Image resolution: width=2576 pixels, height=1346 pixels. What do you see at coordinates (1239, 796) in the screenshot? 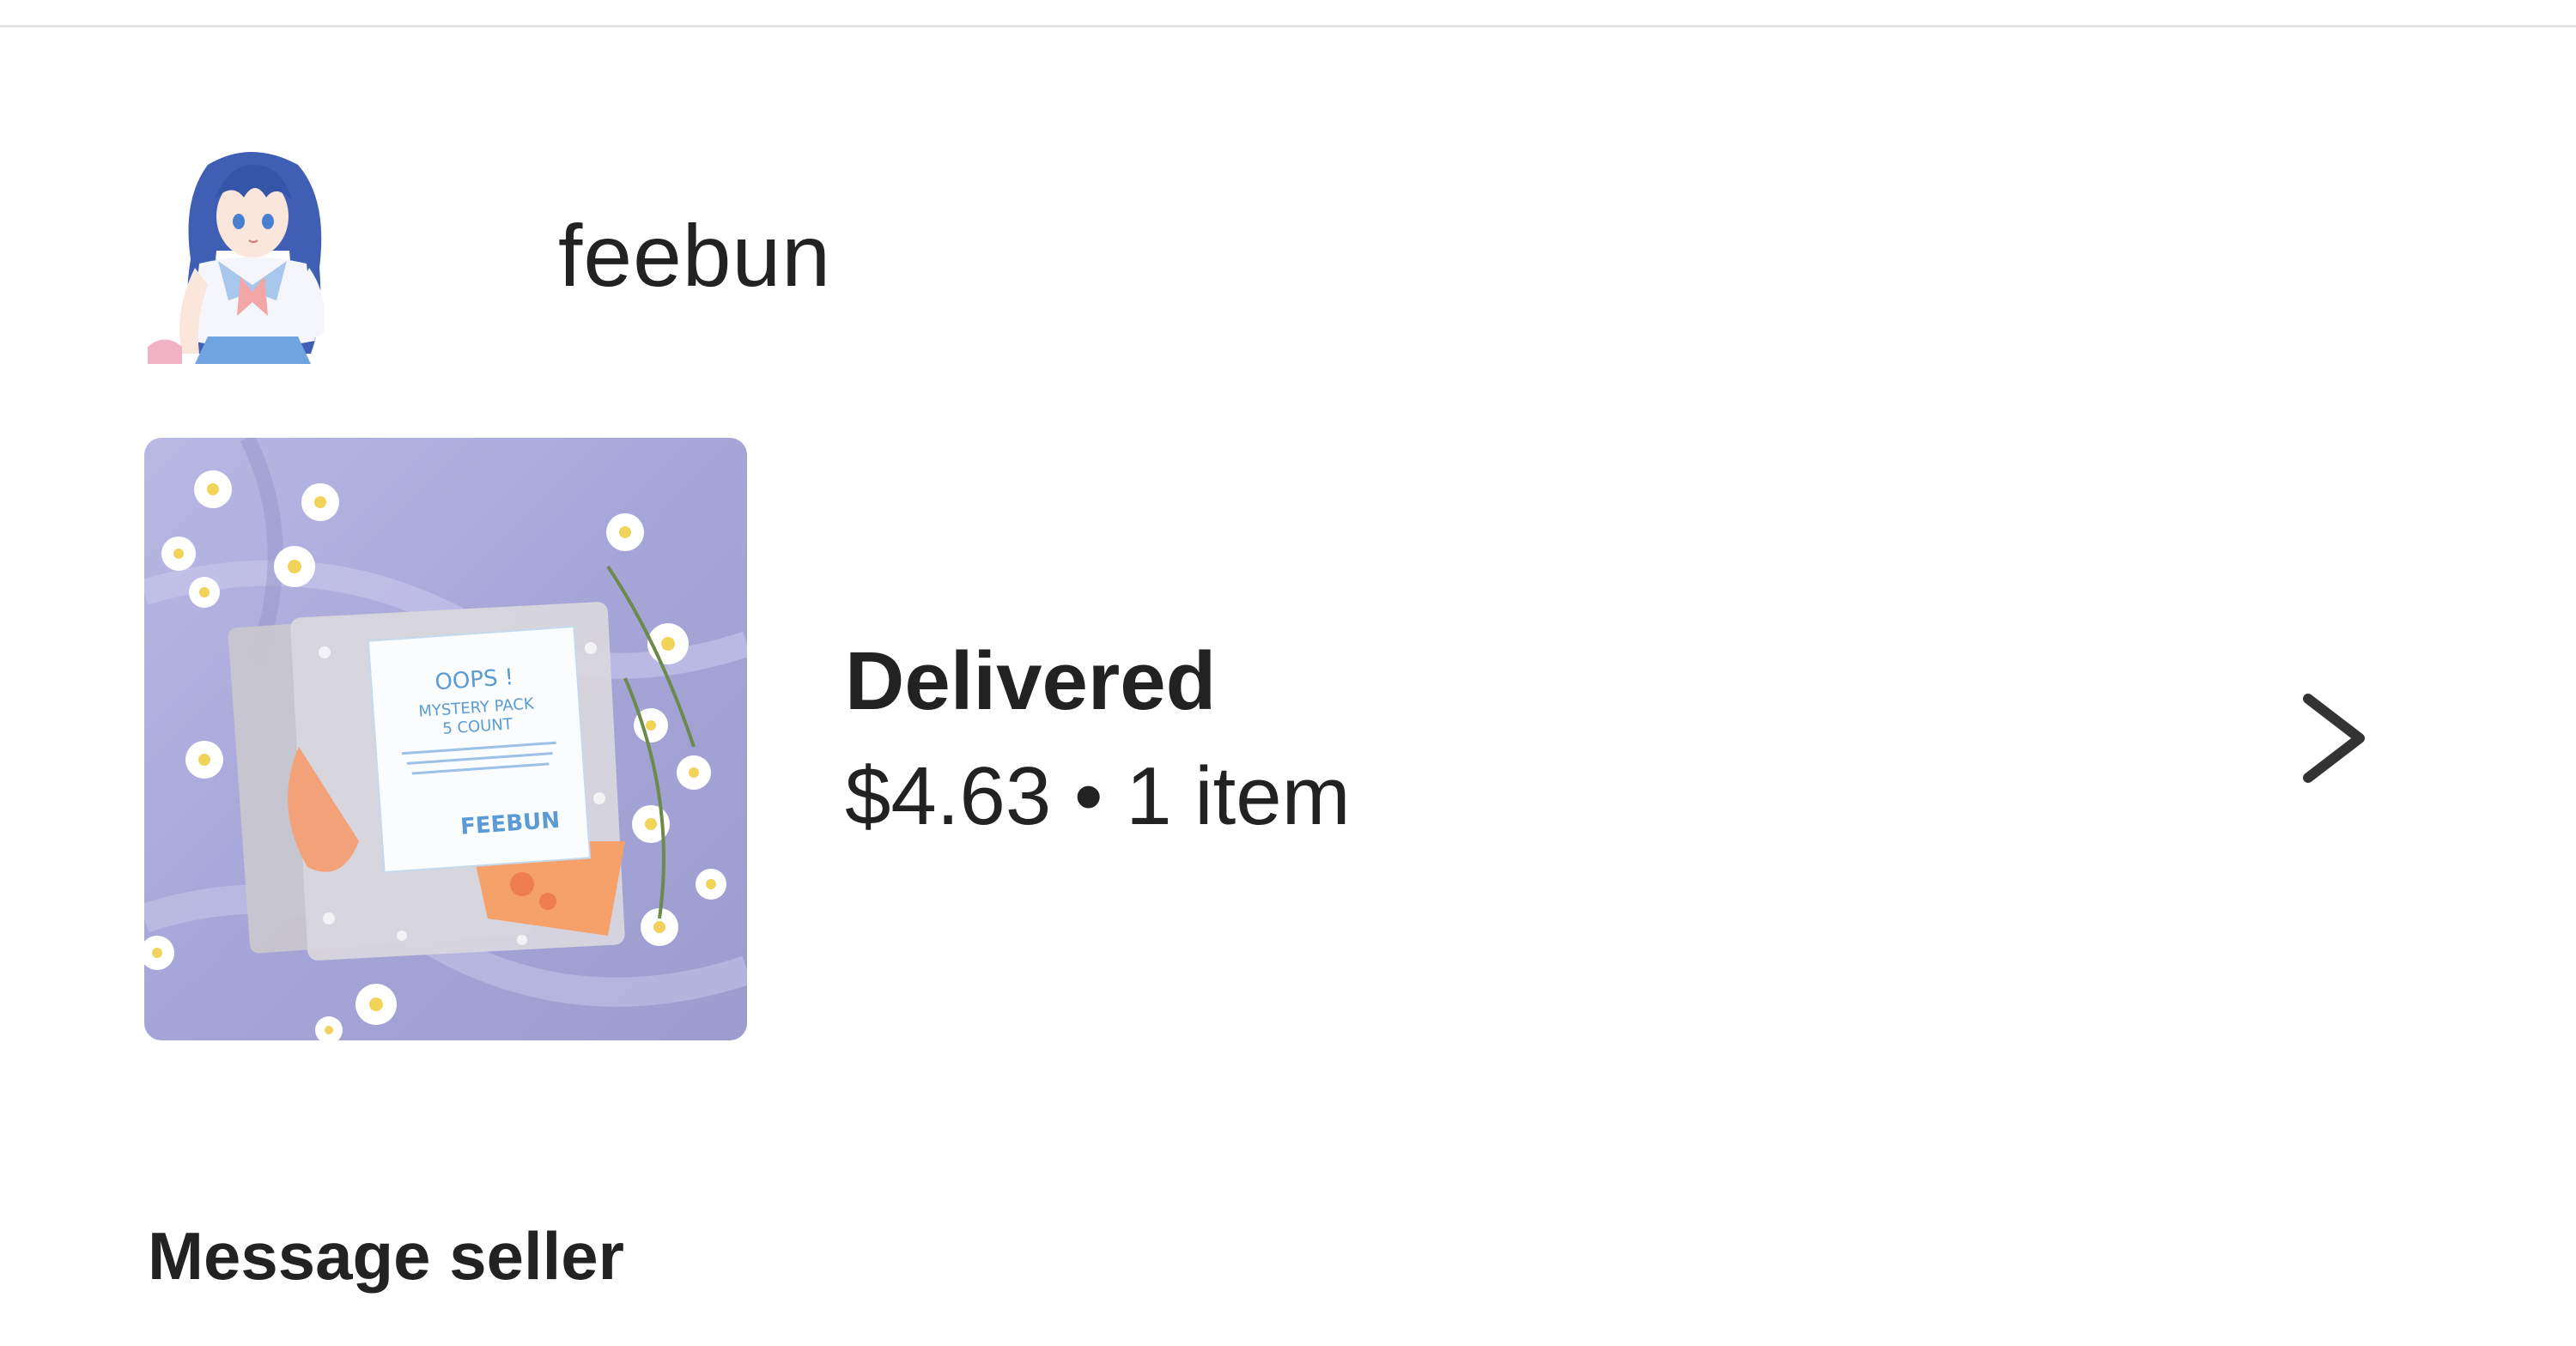
I see `order-item-count: 1 item` at bounding box center [1239, 796].